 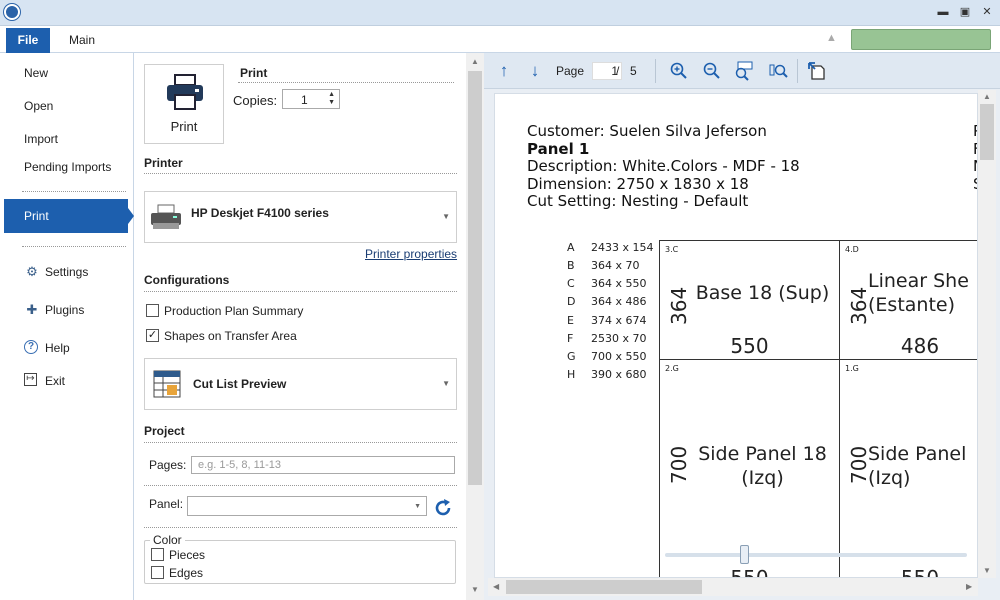 I want to click on printer-device-icon, so click(x=166, y=216).